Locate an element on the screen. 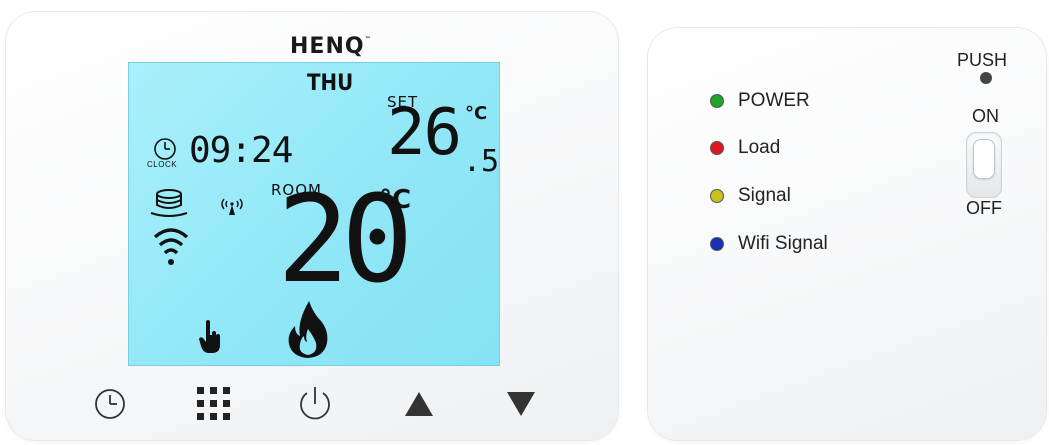  off-label: OFF is located at coordinates (984, 208).